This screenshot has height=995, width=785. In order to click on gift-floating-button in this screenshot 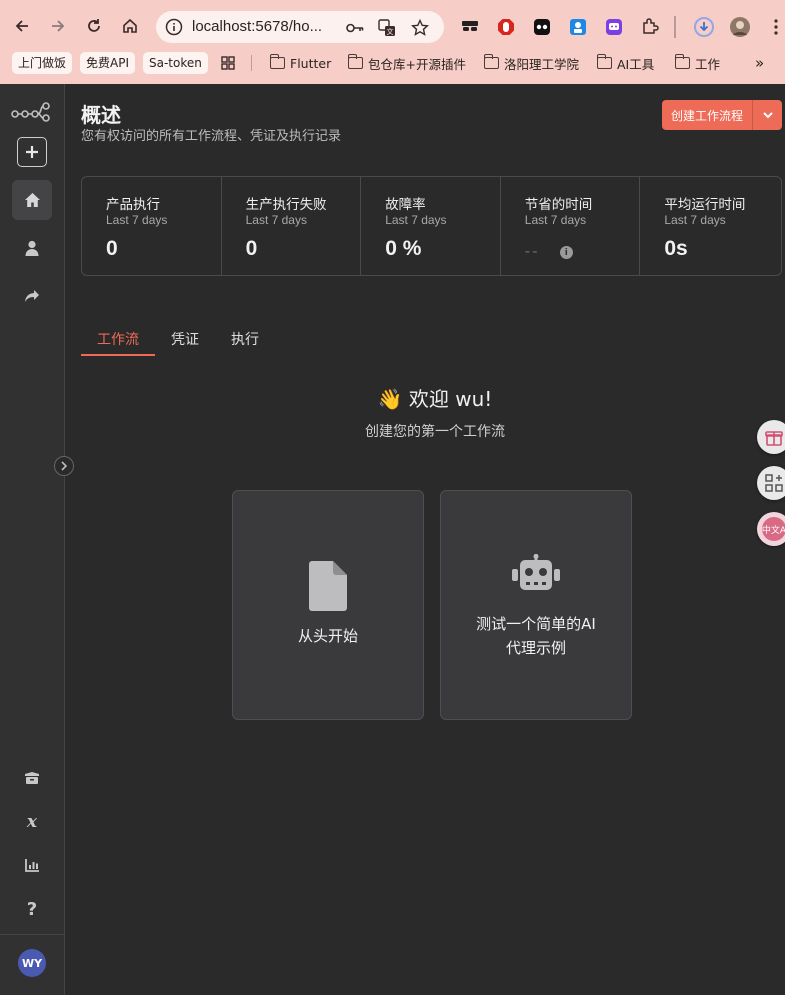, I will do `click(771, 437)`.